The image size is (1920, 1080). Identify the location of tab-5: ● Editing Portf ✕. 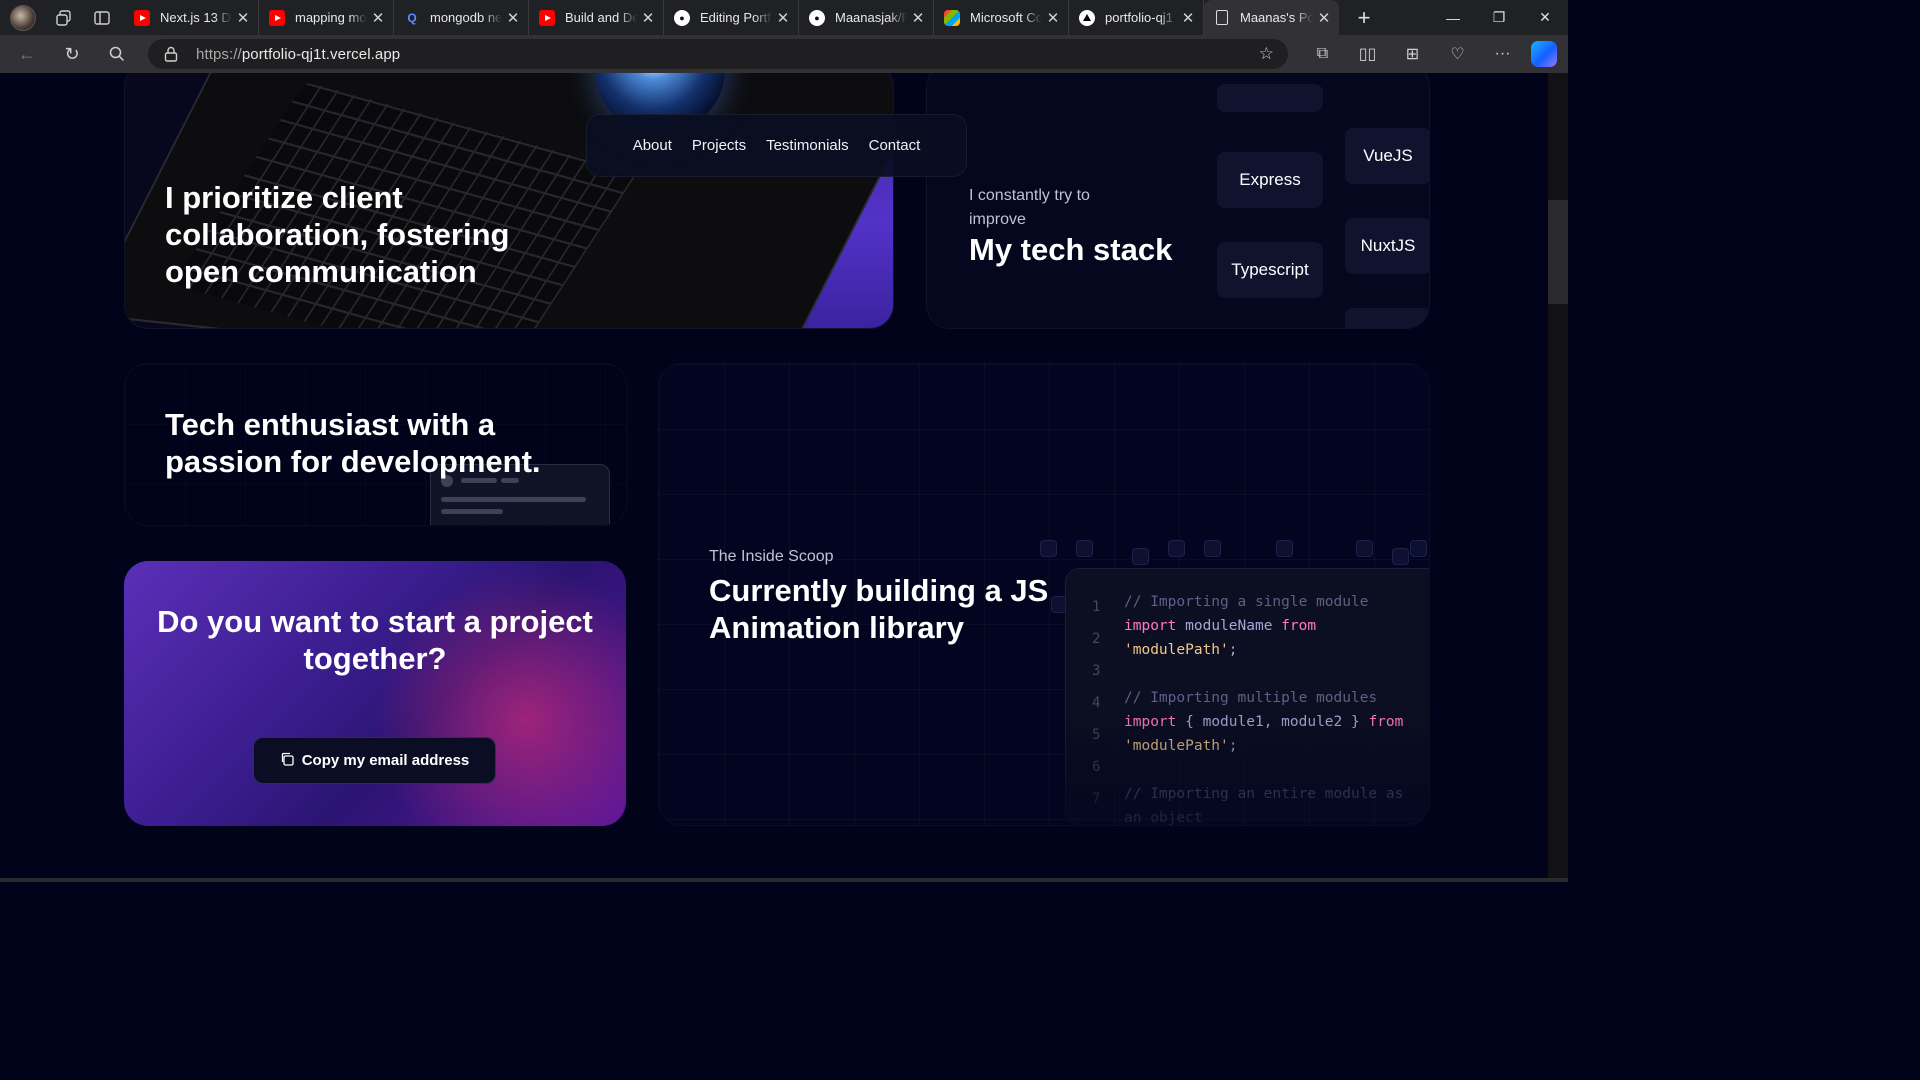
(731, 17).